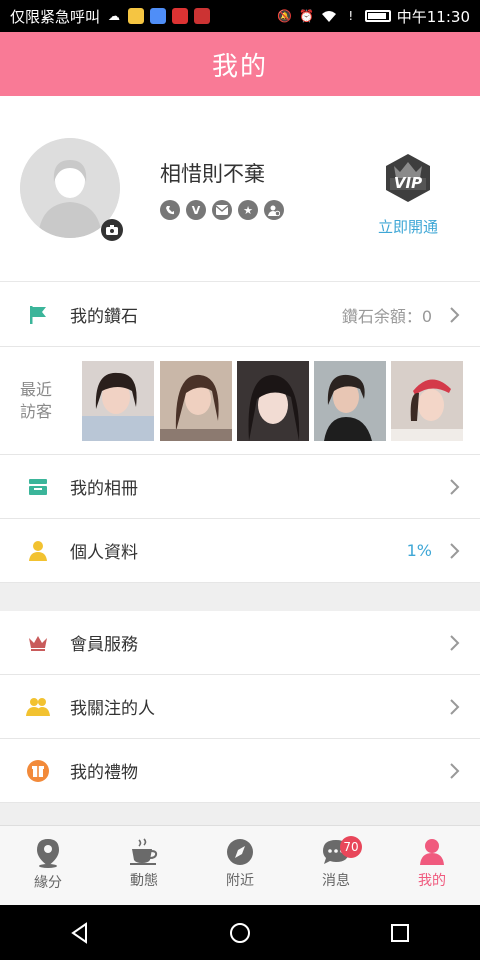 Image resolution: width=480 pixels, height=960 pixels. What do you see at coordinates (285, 16) in the screenshot?
I see `mute-icon: 🔕` at bounding box center [285, 16].